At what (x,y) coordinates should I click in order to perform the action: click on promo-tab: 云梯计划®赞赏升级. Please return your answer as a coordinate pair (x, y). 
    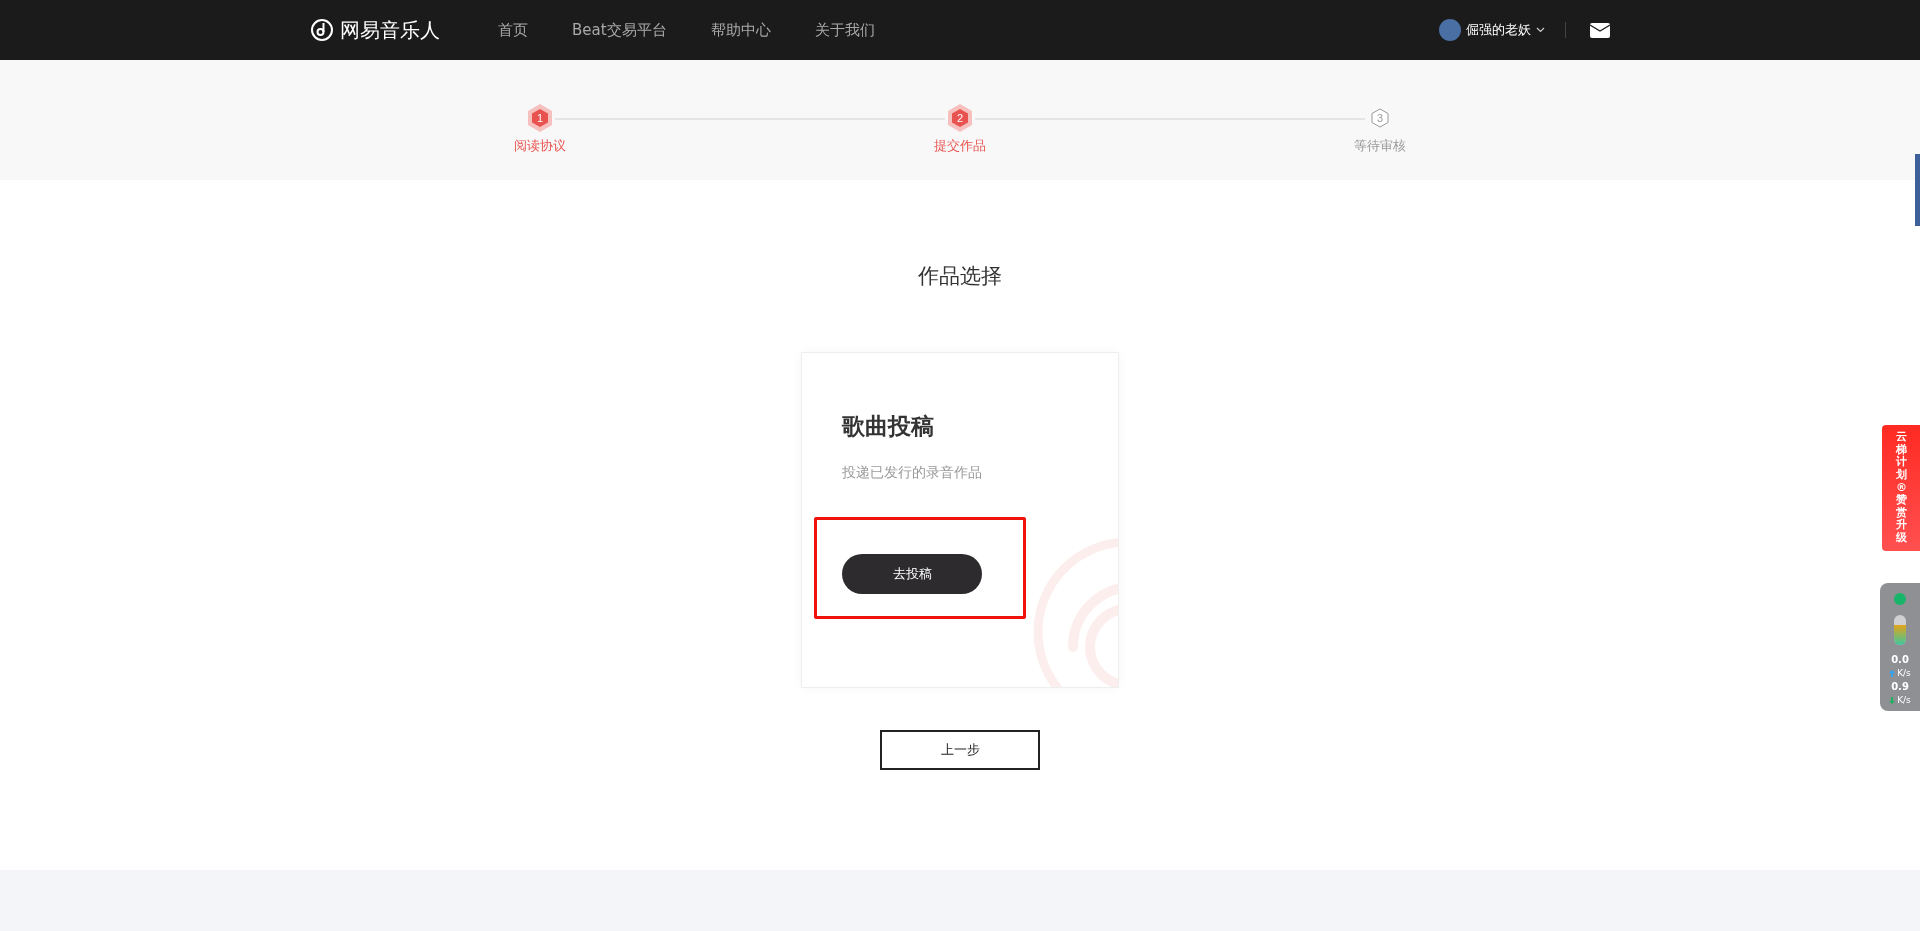
    Looking at the image, I should click on (1901, 488).